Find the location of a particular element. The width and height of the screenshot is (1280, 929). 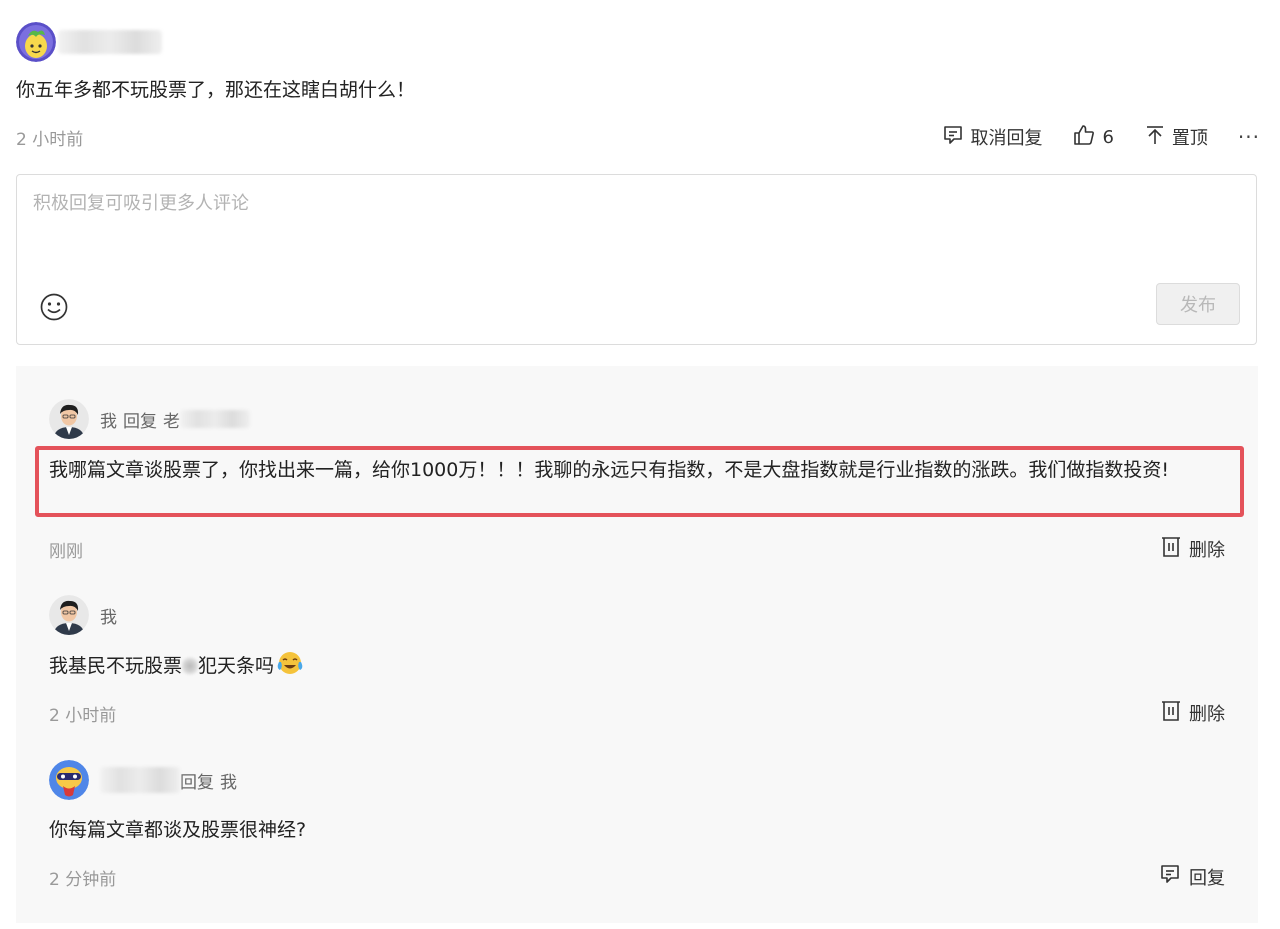

comment-header is located at coordinates (89, 42).